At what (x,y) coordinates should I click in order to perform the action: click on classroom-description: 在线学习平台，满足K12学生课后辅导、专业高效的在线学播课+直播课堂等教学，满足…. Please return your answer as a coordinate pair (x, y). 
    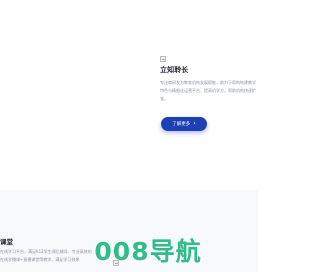
    Looking at the image, I should click on (46, 255).